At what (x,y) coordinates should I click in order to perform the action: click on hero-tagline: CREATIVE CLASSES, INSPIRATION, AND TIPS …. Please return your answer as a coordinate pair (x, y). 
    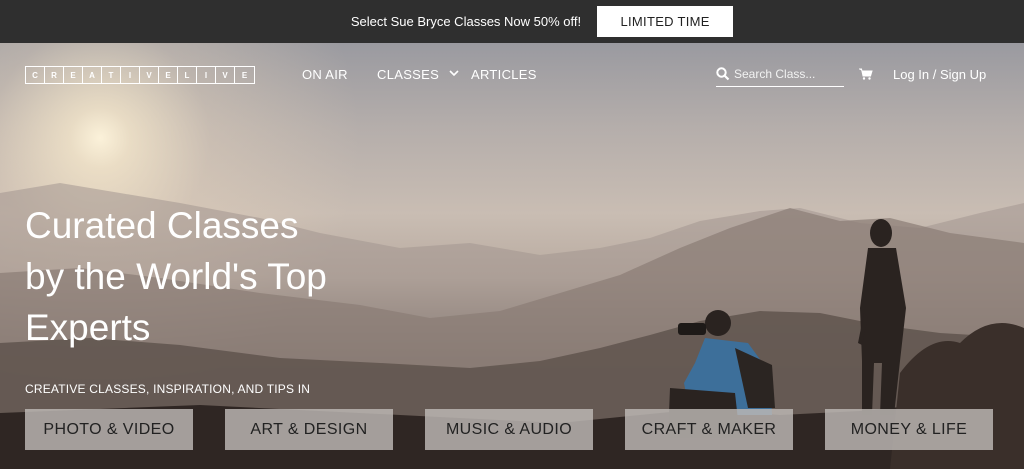
    Looking at the image, I should click on (168, 389).